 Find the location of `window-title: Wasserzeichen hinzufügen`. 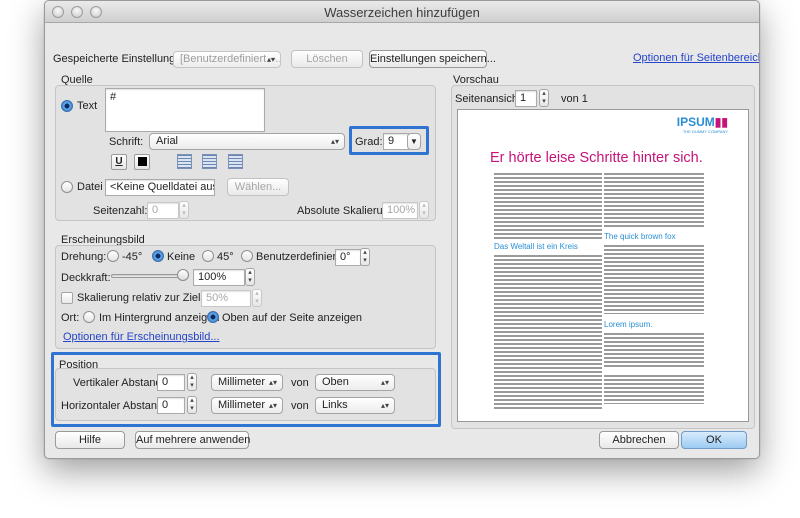

window-title: Wasserzeichen hinzufügen is located at coordinates (402, 12).